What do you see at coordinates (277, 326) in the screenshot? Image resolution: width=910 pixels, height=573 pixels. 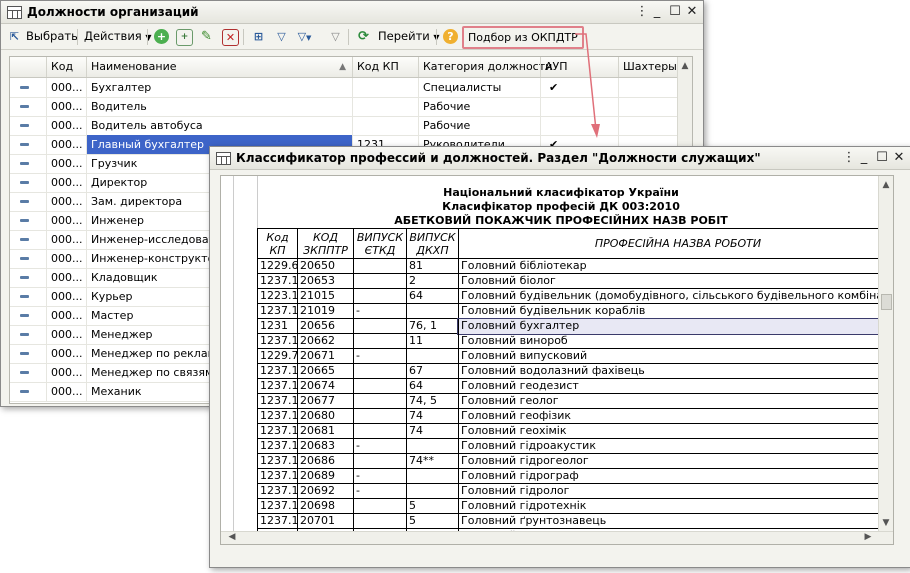 I see `cell-kp: 1231` at bounding box center [277, 326].